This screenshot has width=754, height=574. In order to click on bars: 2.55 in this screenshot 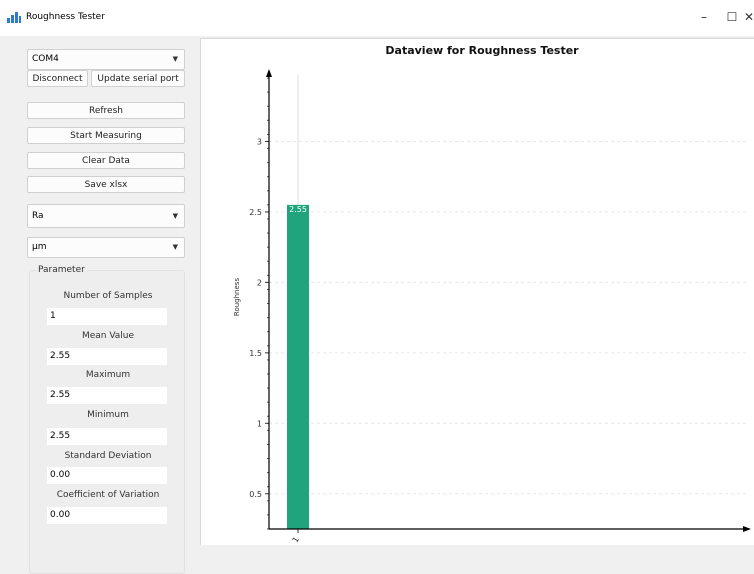, I will do `click(298, 366)`.